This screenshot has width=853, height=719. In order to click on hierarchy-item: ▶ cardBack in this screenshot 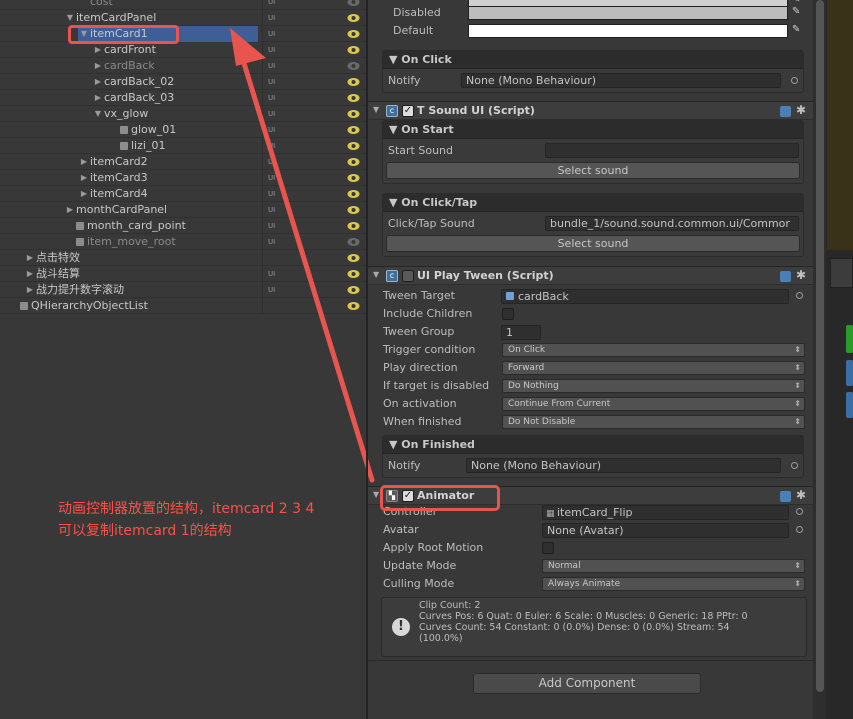, I will do `click(183, 66)`.